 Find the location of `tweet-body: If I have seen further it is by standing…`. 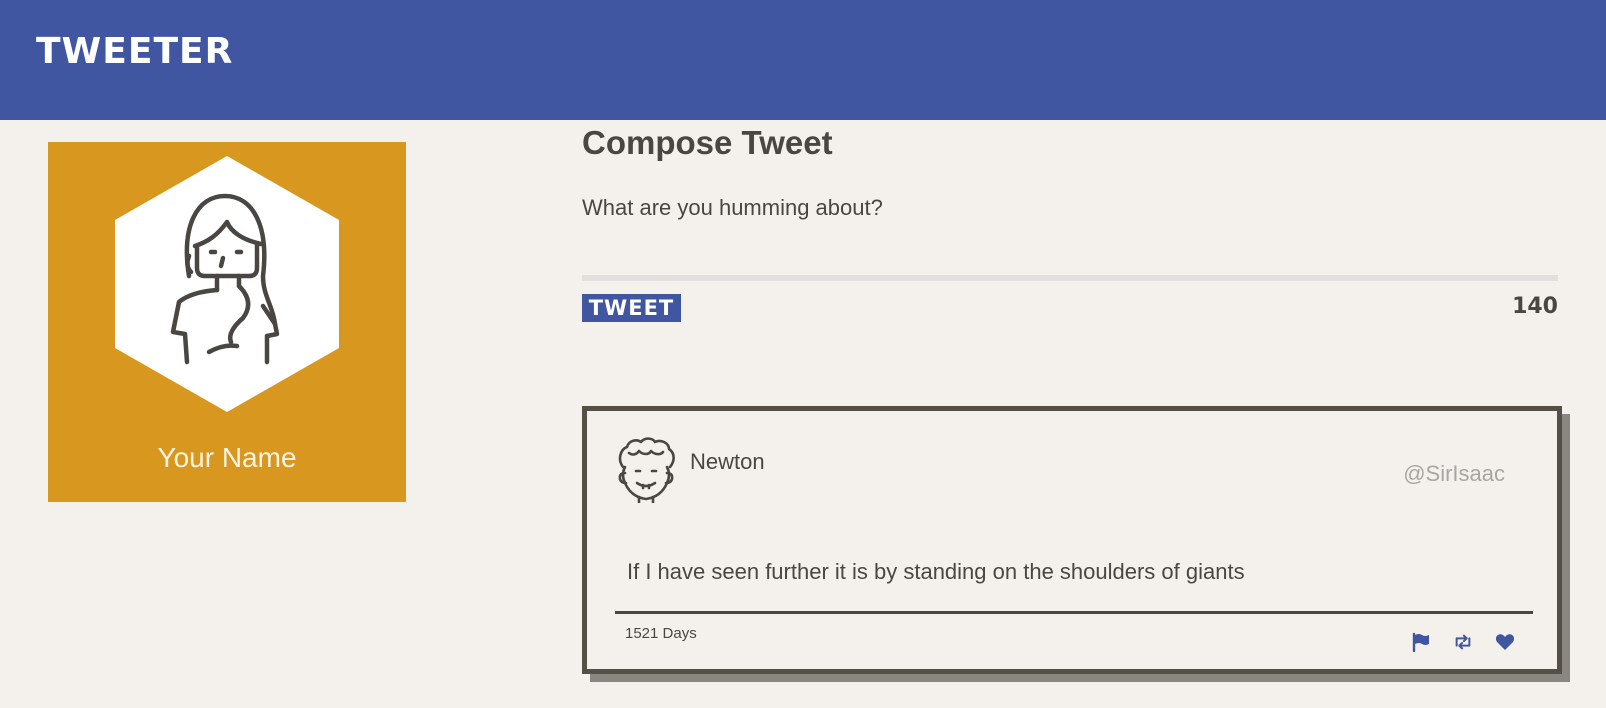

tweet-body: If I have seen further it is by standing… is located at coordinates (936, 571).